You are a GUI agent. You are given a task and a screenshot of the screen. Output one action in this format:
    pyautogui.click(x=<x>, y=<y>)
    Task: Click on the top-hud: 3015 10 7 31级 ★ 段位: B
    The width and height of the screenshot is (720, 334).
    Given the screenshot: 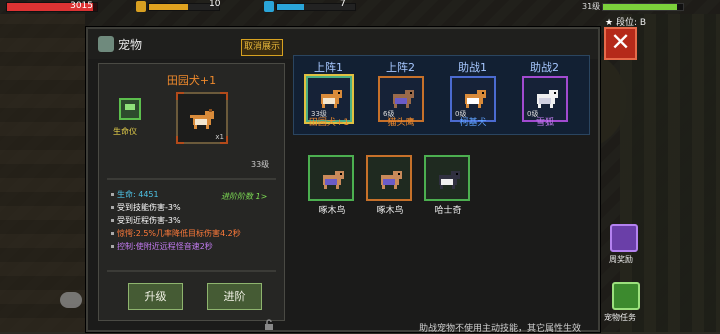 What is the action you would take?
    pyautogui.click(x=360, y=14)
    